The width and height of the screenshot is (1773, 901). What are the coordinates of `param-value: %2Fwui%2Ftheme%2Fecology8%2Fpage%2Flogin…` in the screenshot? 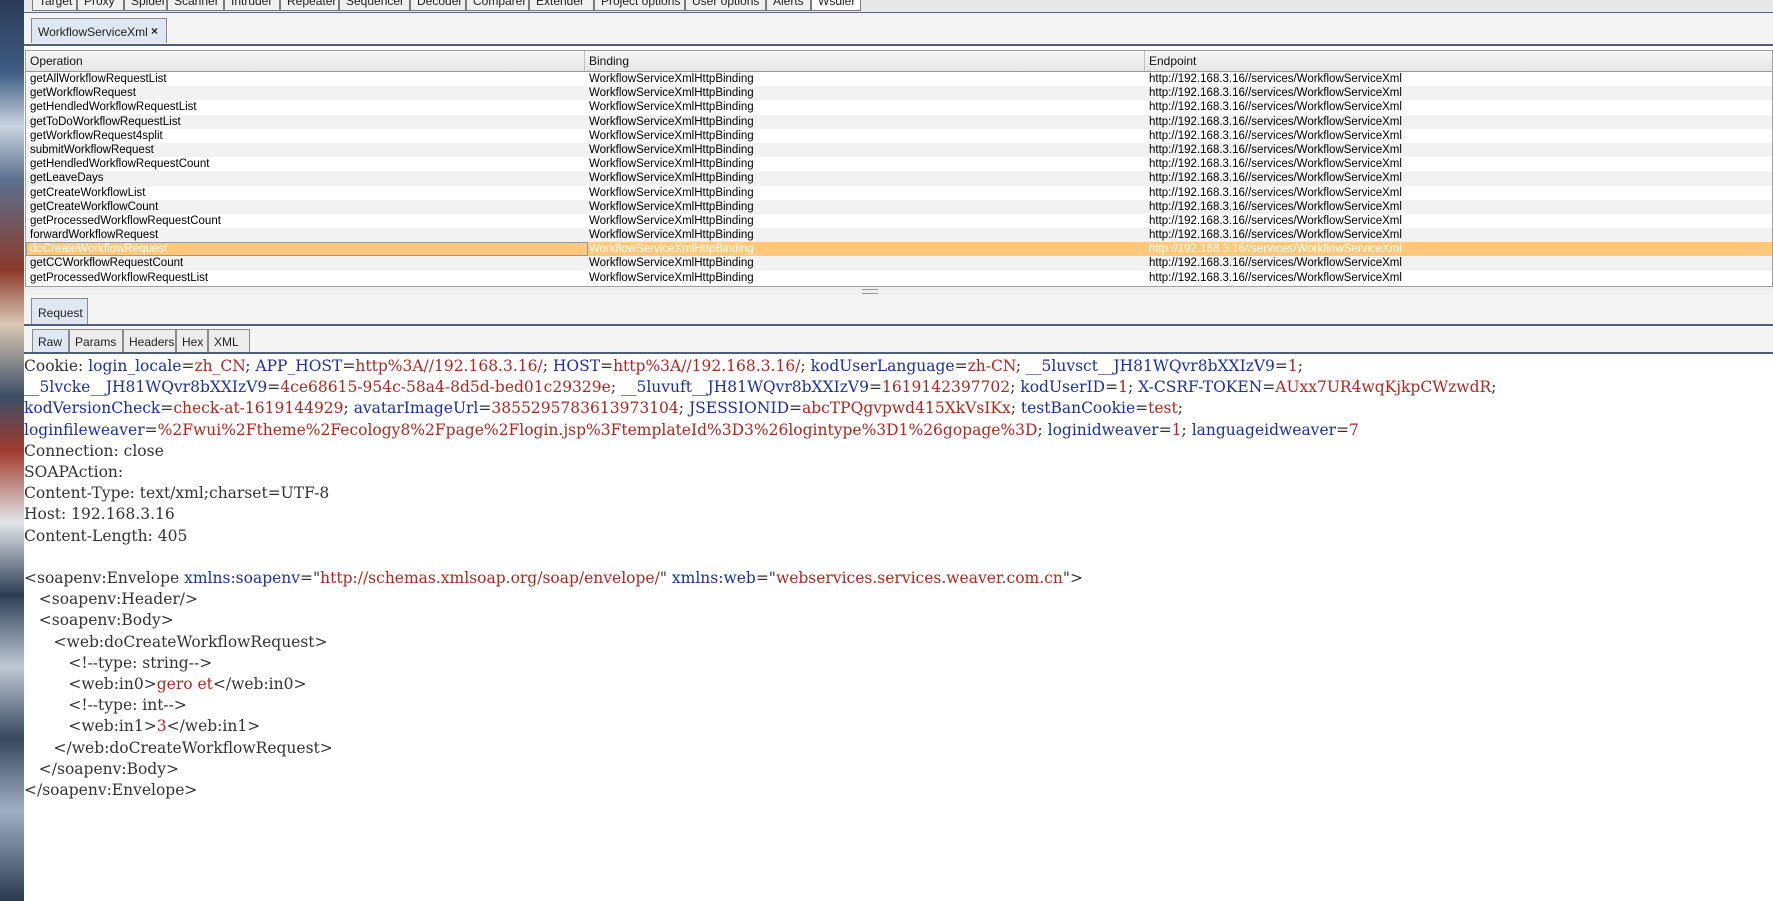 It's located at (597, 429).